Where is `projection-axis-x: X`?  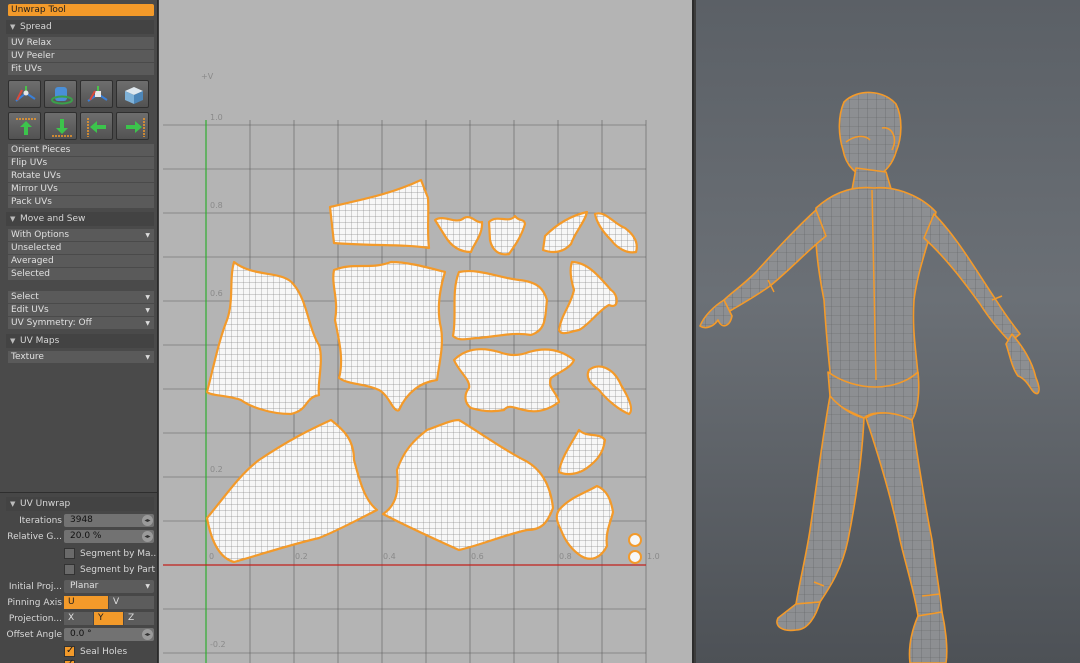 projection-axis-x: X is located at coordinates (78, 618).